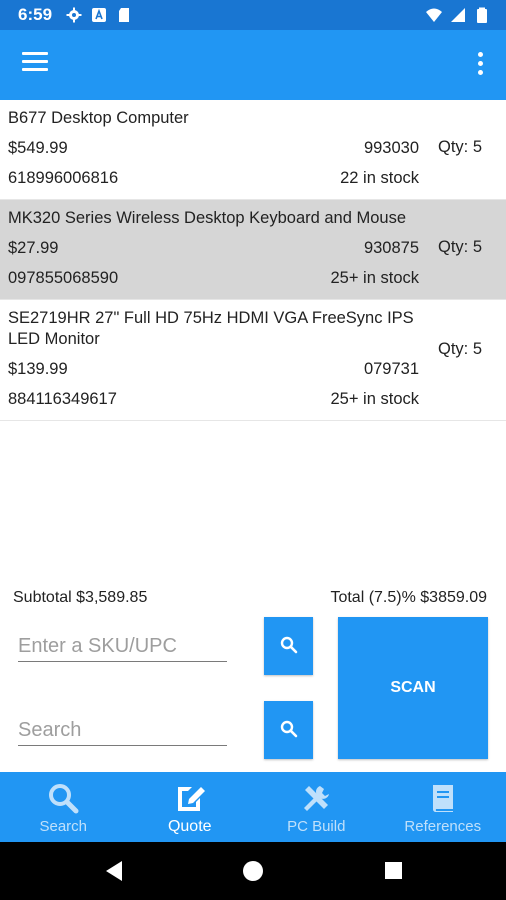 This screenshot has height=900, width=506. I want to click on search-button, so click(288, 730).